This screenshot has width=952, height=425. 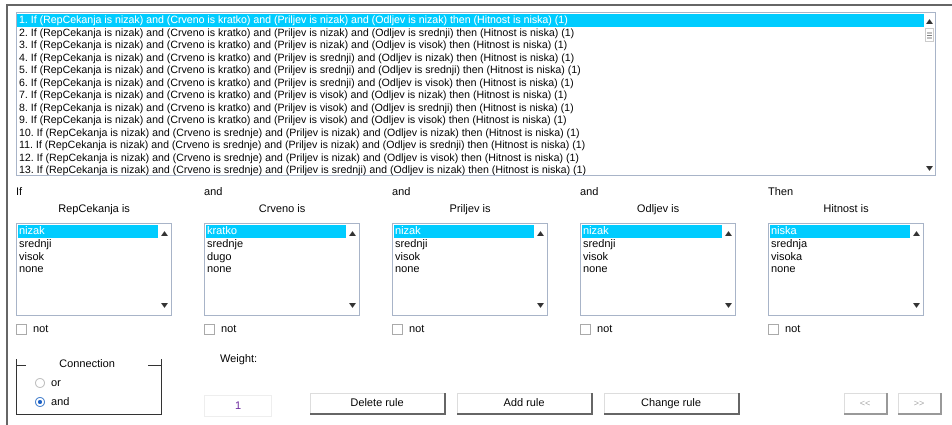 What do you see at coordinates (94, 209) in the screenshot?
I see `variable-label: RepCekanja is` at bounding box center [94, 209].